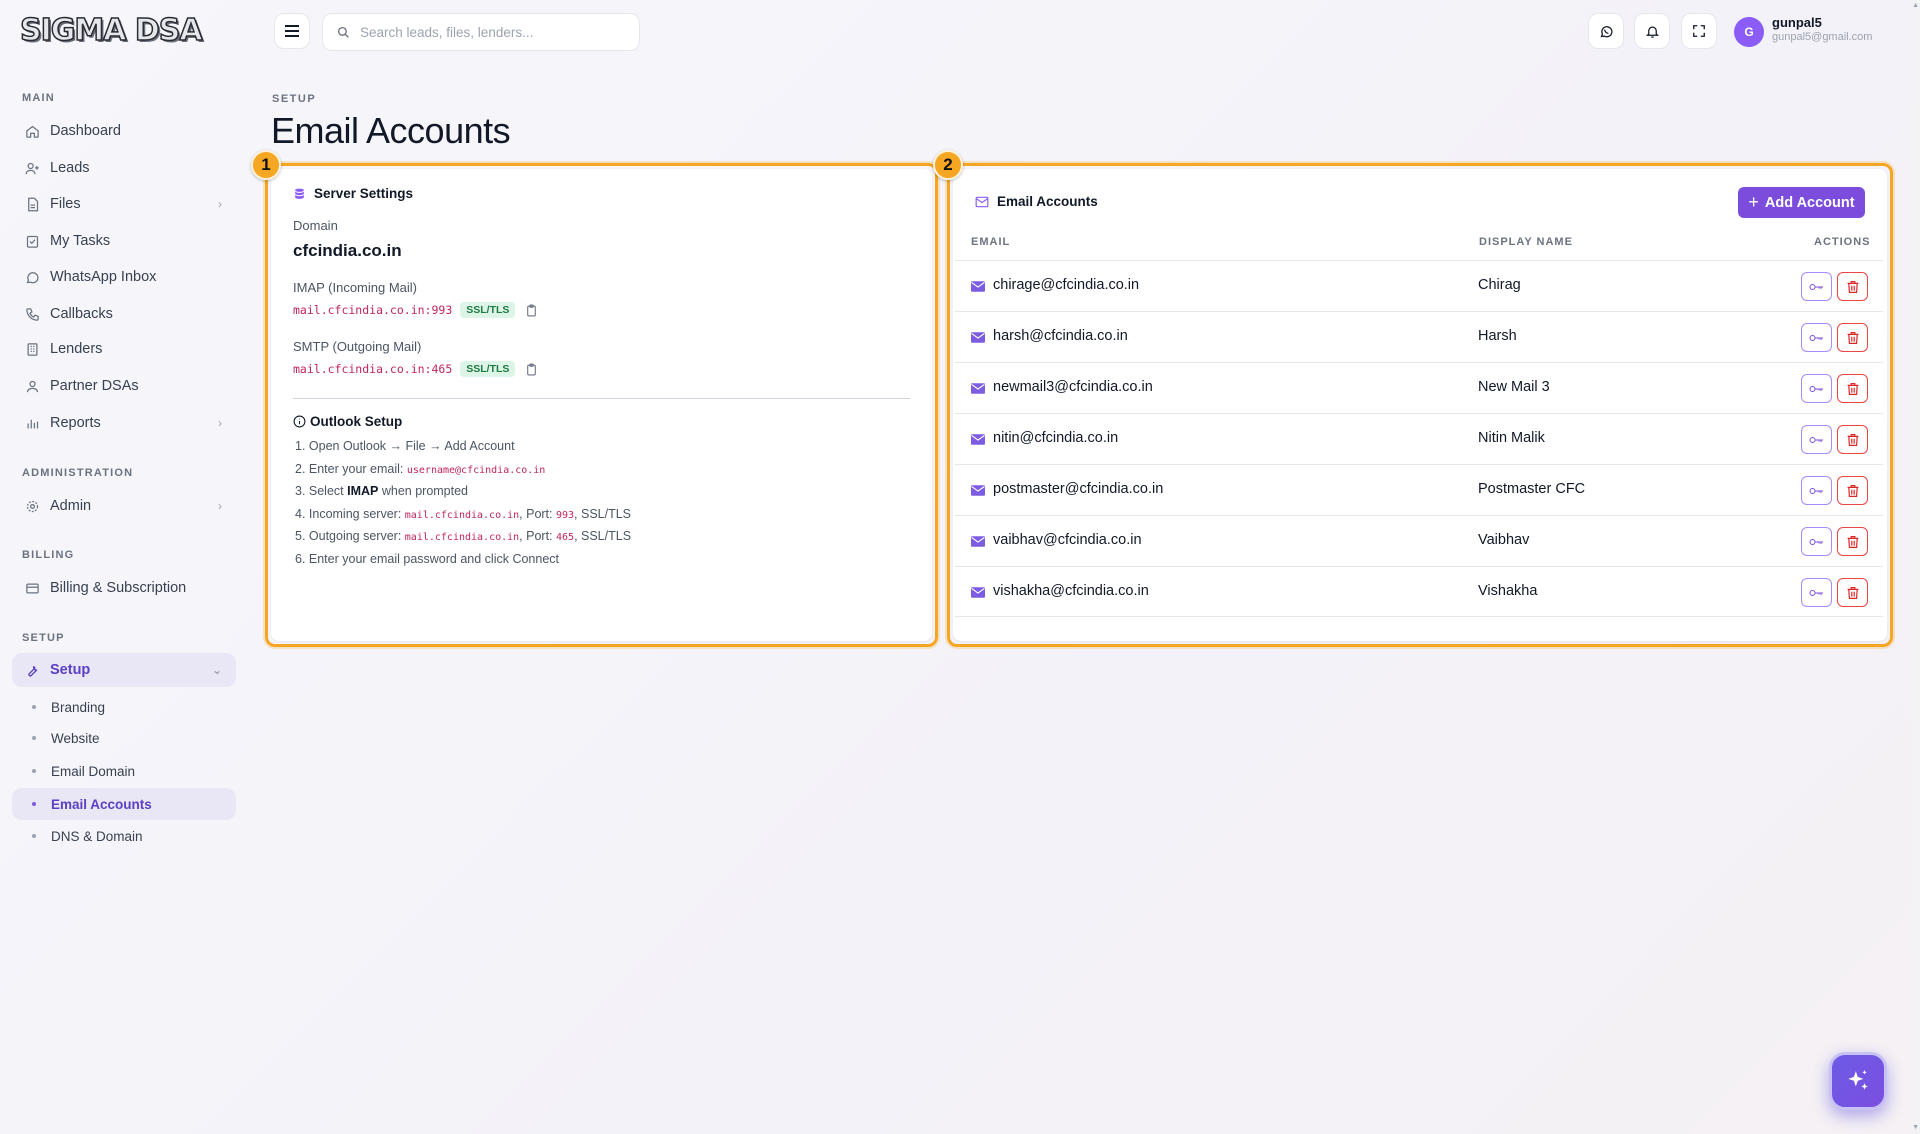 This screenshot has width=1920, height=1134. I want to click on scroll-up-icon: ▲, so click(1915, 5).